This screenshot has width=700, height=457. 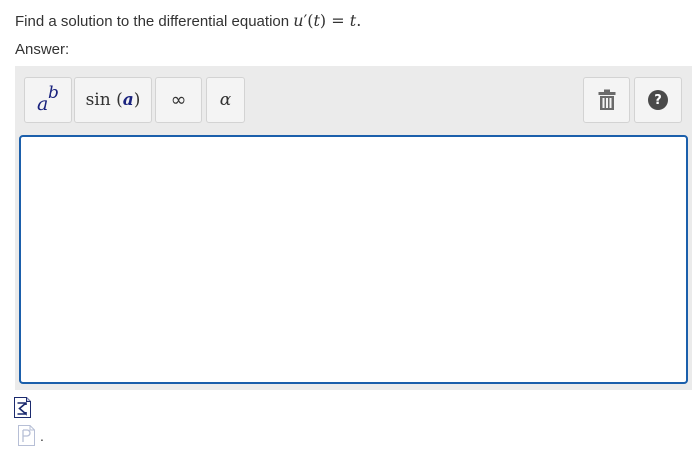 What do you see at coordinates (327, 20) in the screenshot?
I see `question-equation: u′(t) = t.` at bounding box center [327, 20].